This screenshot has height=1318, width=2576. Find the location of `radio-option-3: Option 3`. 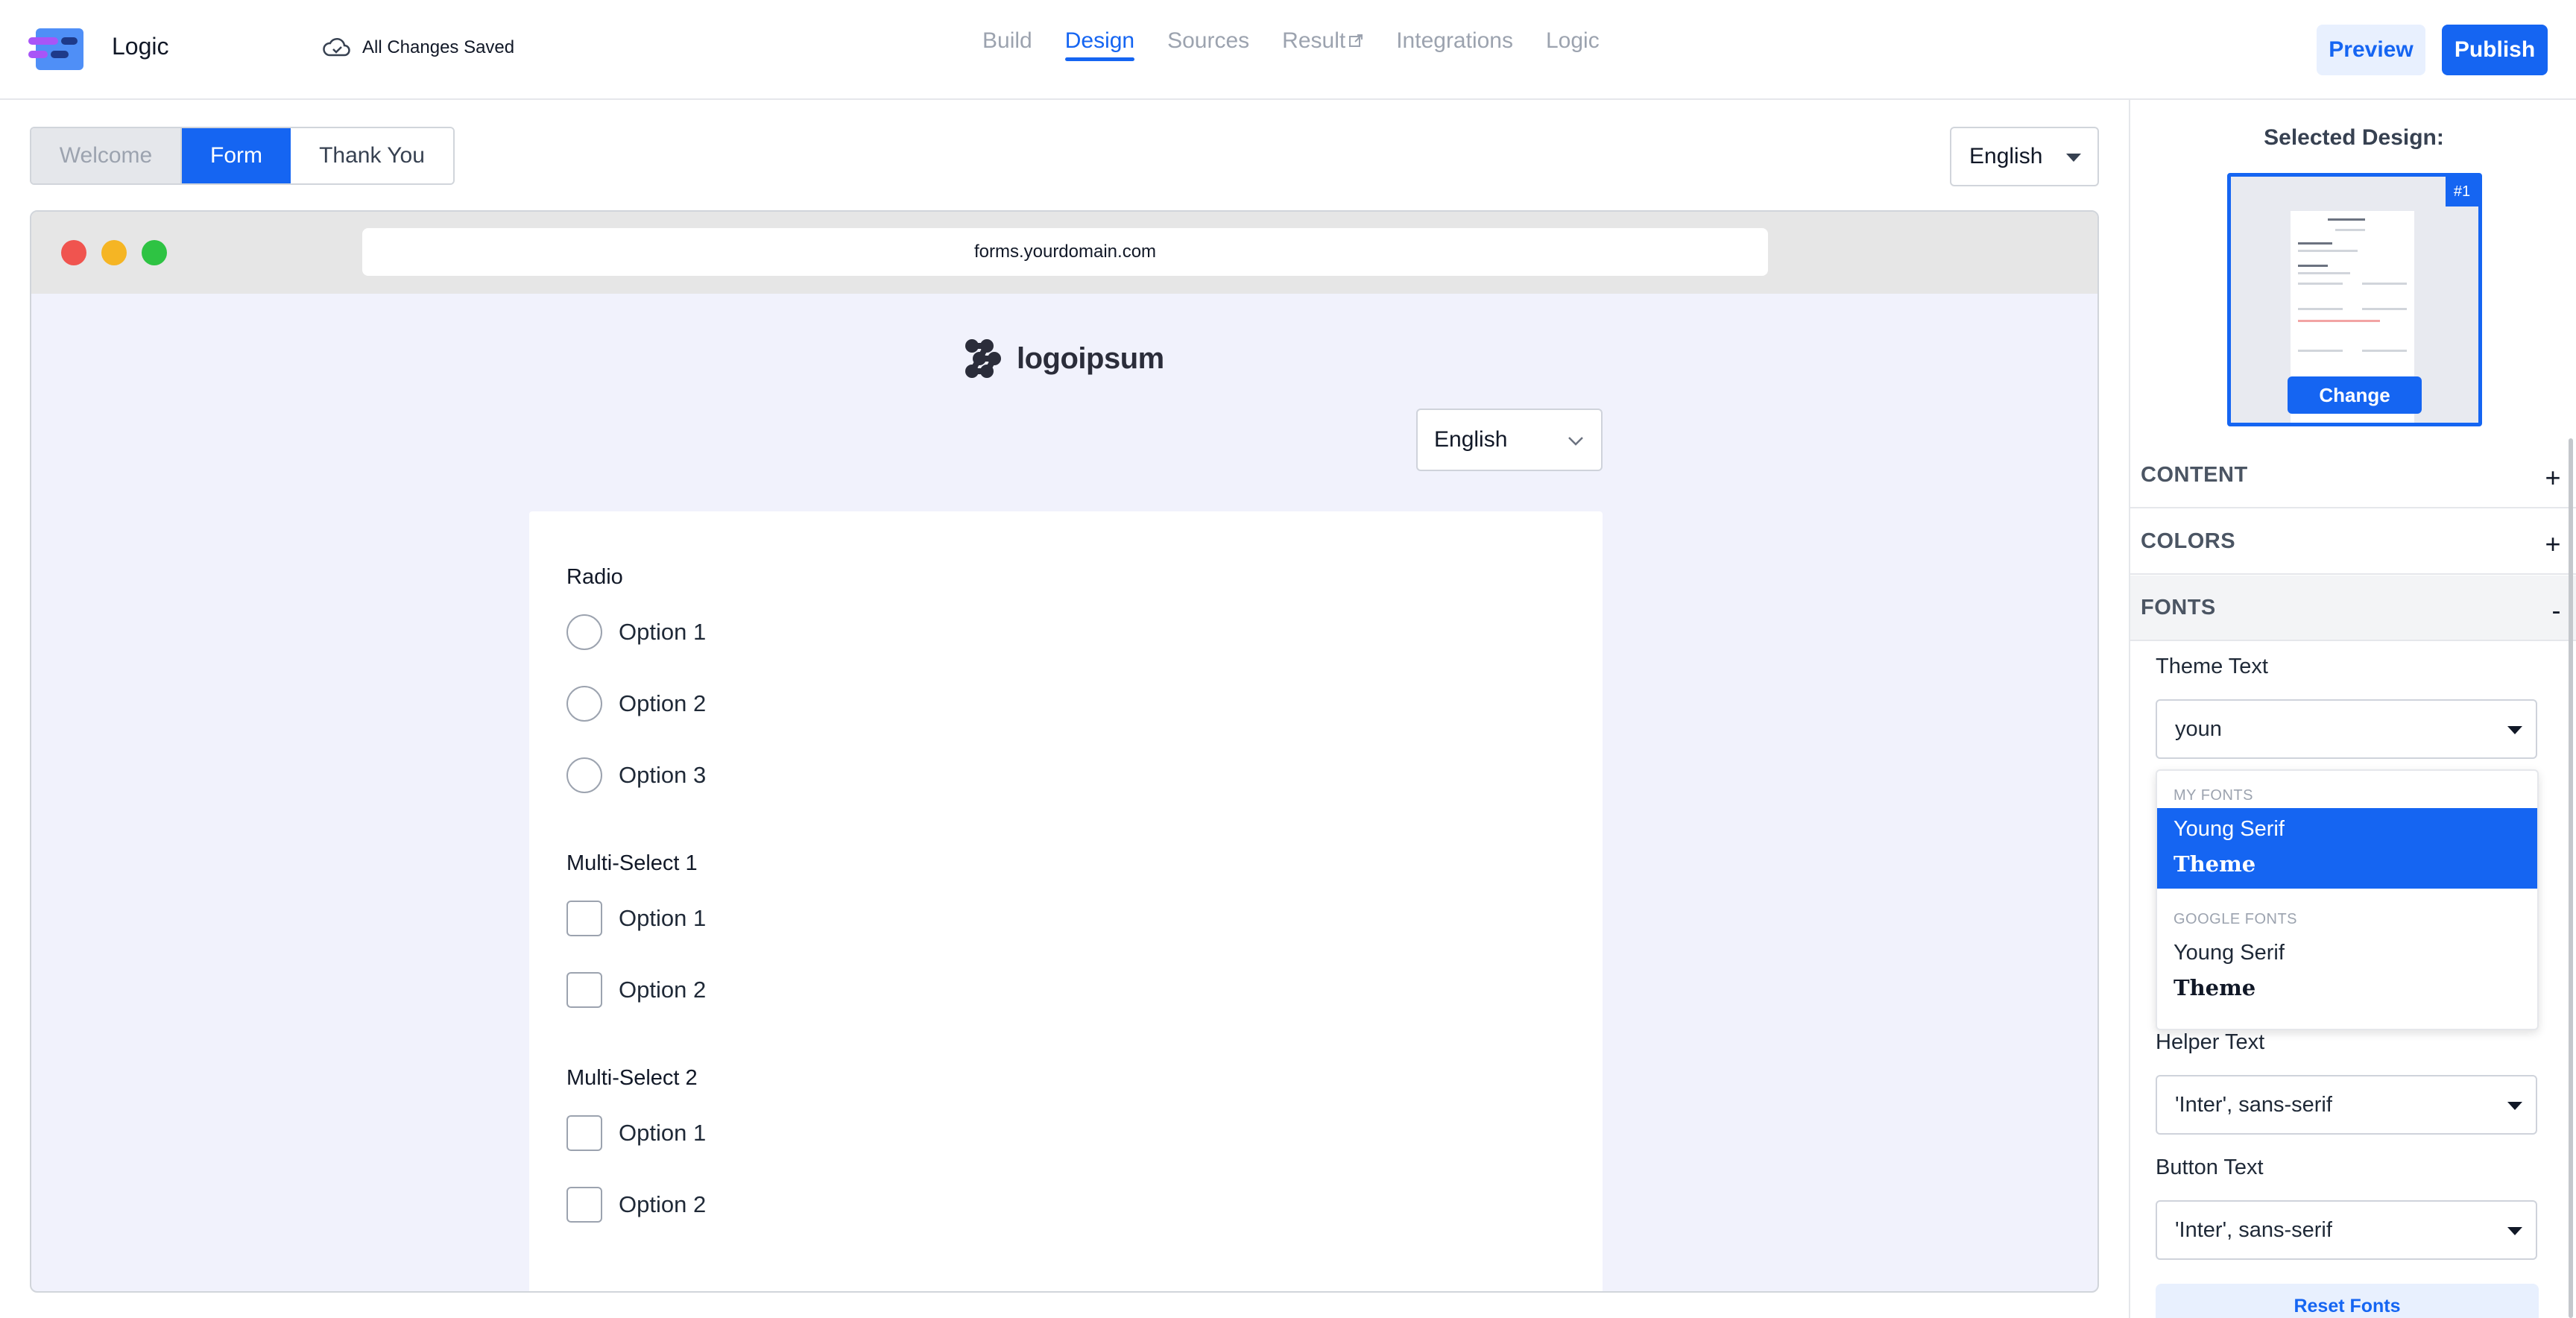

radio-option-3: Option 3 is located at coordinates (636, 775).